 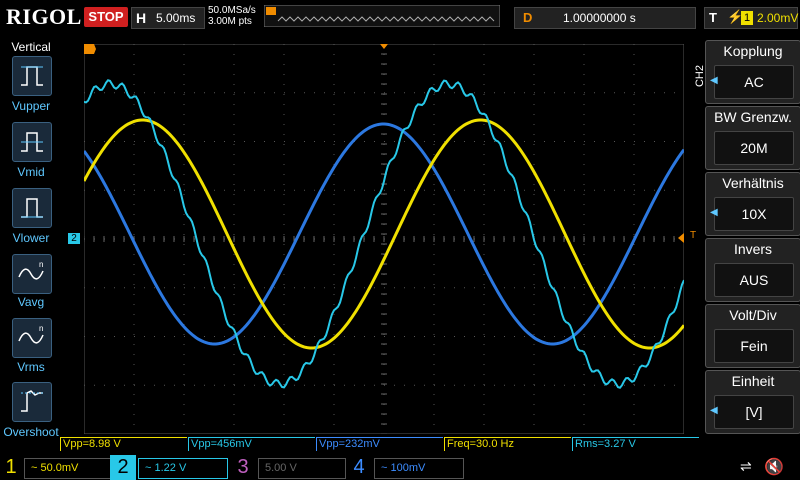 What do you see at coordinates (44, 16) in the screenshot?
I see `brand-logo: RIGOL` at bounding box center [44, 16].